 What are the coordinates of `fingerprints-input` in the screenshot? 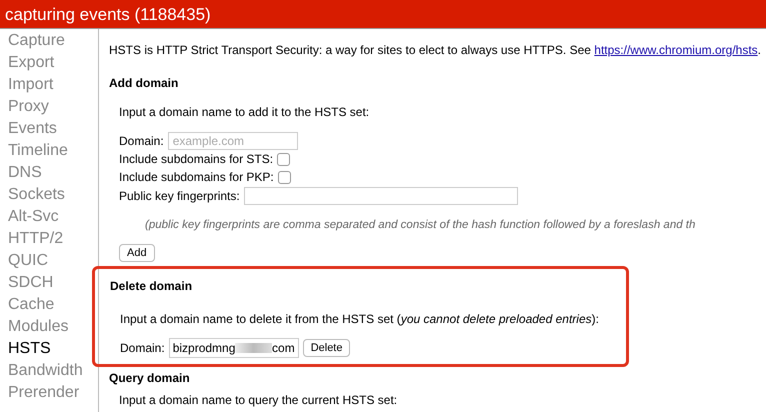 It's located at (381, 196).